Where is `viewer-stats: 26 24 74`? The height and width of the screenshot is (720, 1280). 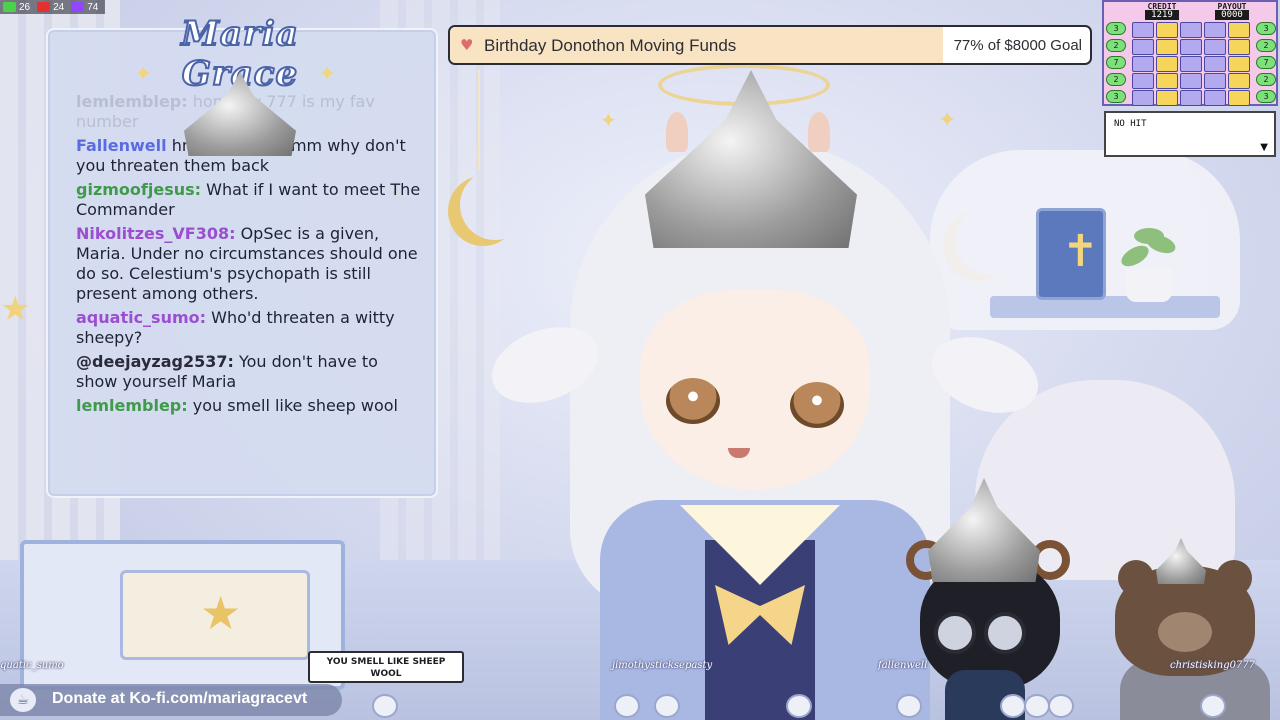
viewer-stats: 26 24 74 is located at coordinates (53, 7).